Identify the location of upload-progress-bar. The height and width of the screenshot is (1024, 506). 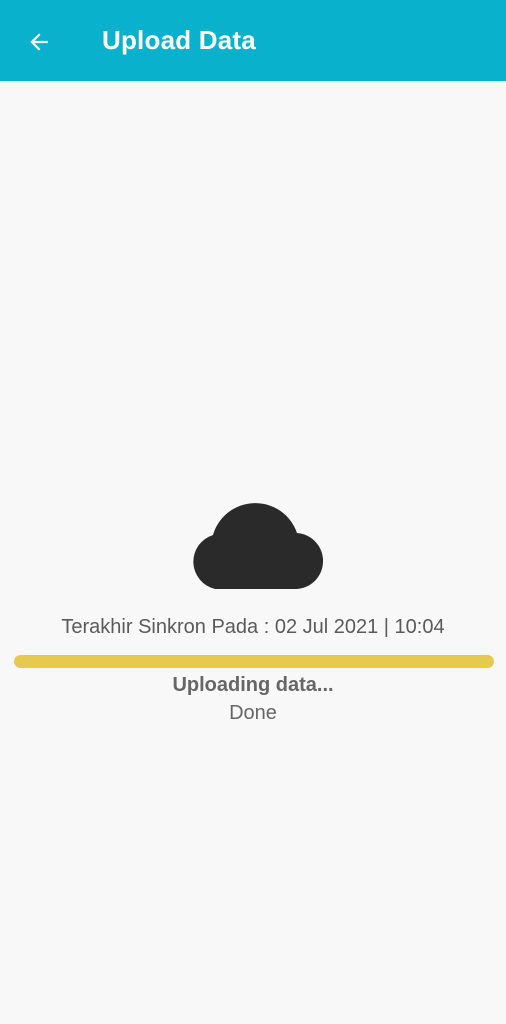
(254, 661).